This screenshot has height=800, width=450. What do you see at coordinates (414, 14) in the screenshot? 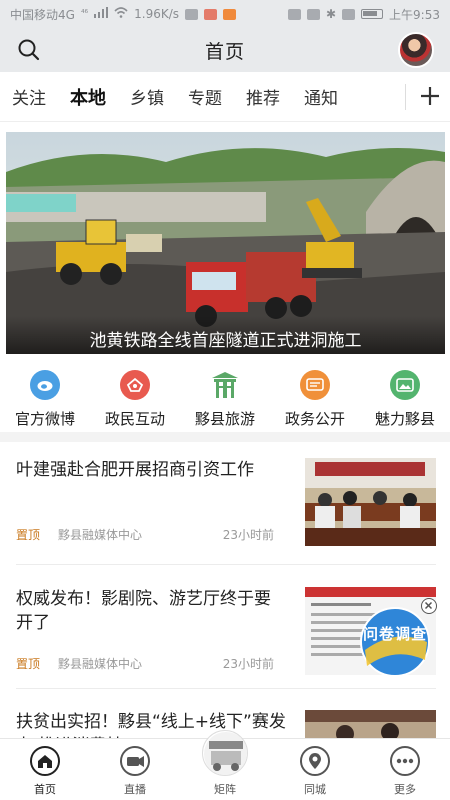
I see `time-label: 上午9:53` at bounding box center [414, 14].